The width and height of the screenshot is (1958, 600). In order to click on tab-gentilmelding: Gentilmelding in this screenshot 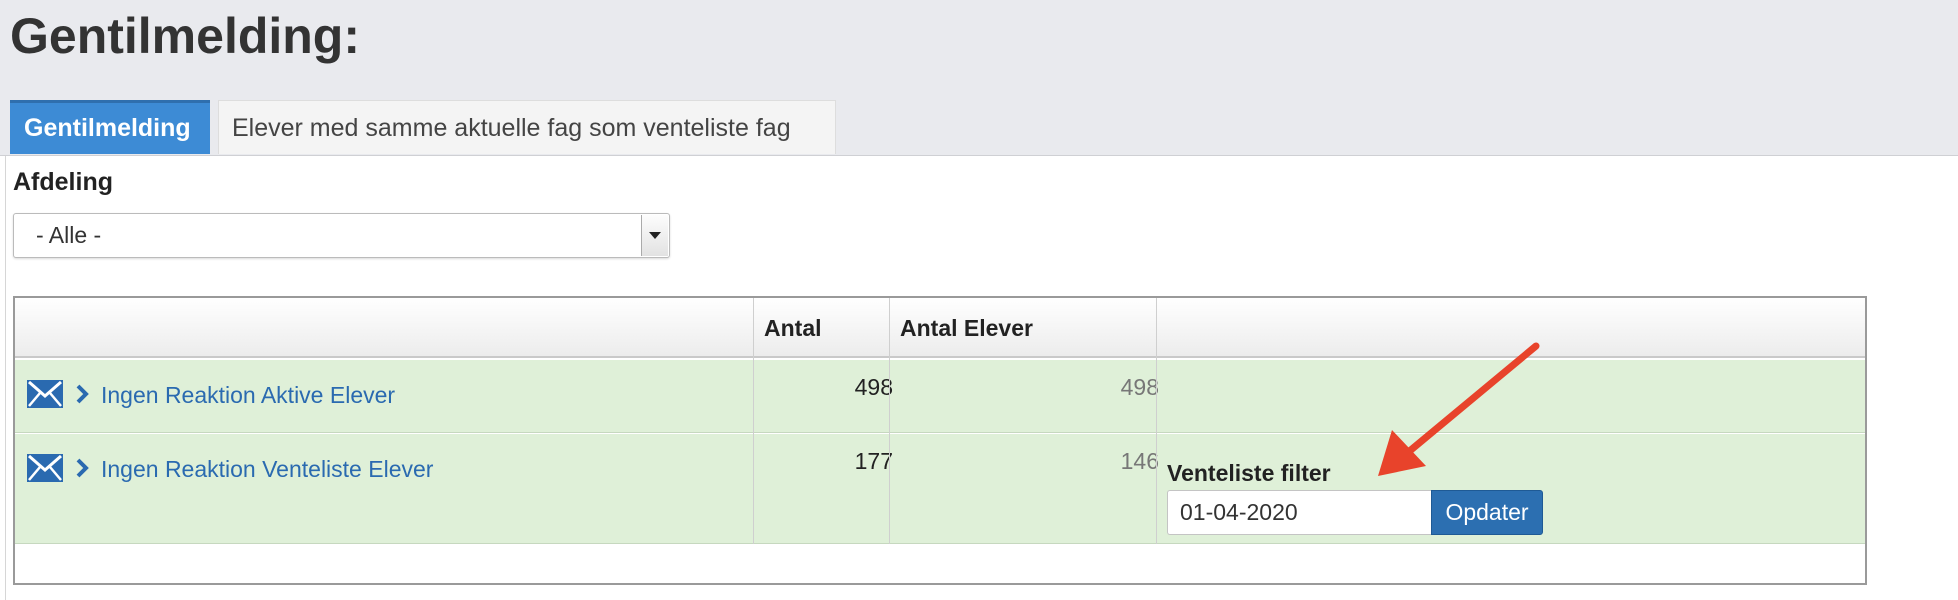, I will do `click(110, 127)`.